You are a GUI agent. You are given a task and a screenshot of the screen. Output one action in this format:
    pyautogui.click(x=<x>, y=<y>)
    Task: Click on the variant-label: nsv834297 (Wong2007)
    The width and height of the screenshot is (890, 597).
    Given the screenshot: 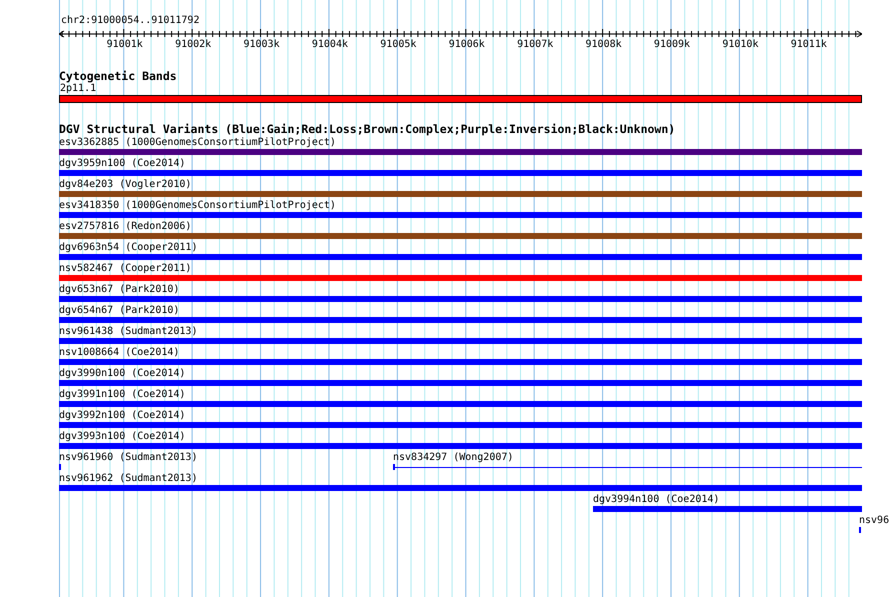 What is the action you would take?
    pyautogui.click(x=453, y=457)
    